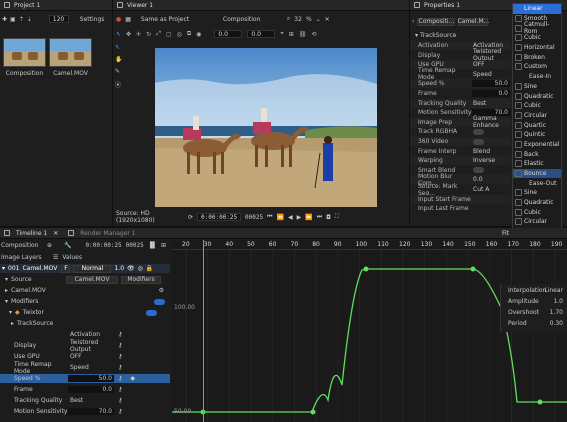 The image size is (567, 422). What do you see at coordinates (92, 19) in the screenshot?
I see `settings-button: Settings` at bounding box center [92, 19].